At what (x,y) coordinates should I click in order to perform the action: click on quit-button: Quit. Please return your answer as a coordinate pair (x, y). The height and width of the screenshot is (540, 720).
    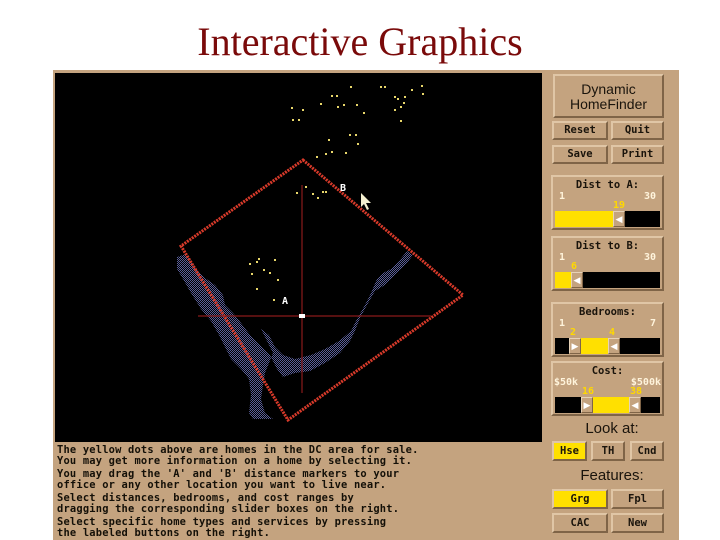
    Looking at the image, I should click on (637, 130).